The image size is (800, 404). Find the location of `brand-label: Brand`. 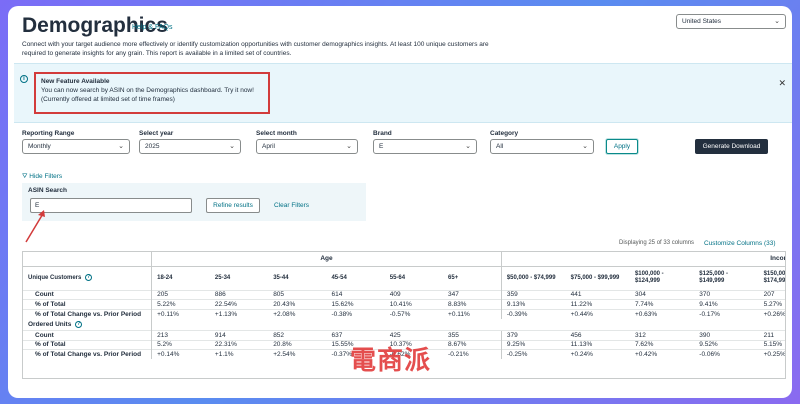

brand-label: Brand is located at coordinates (382, 133).